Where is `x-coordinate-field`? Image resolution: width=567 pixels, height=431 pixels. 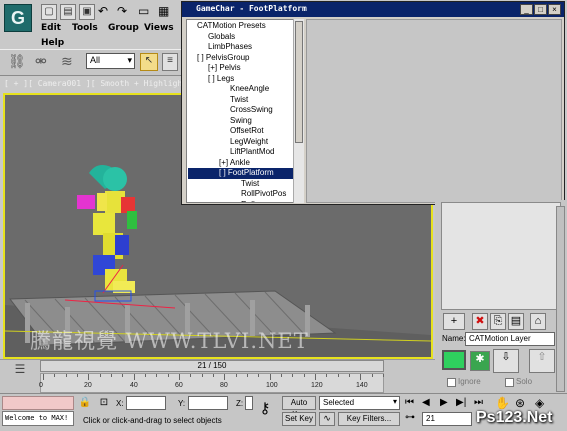 x-coordinate-field is located at coordinates (146, 403).